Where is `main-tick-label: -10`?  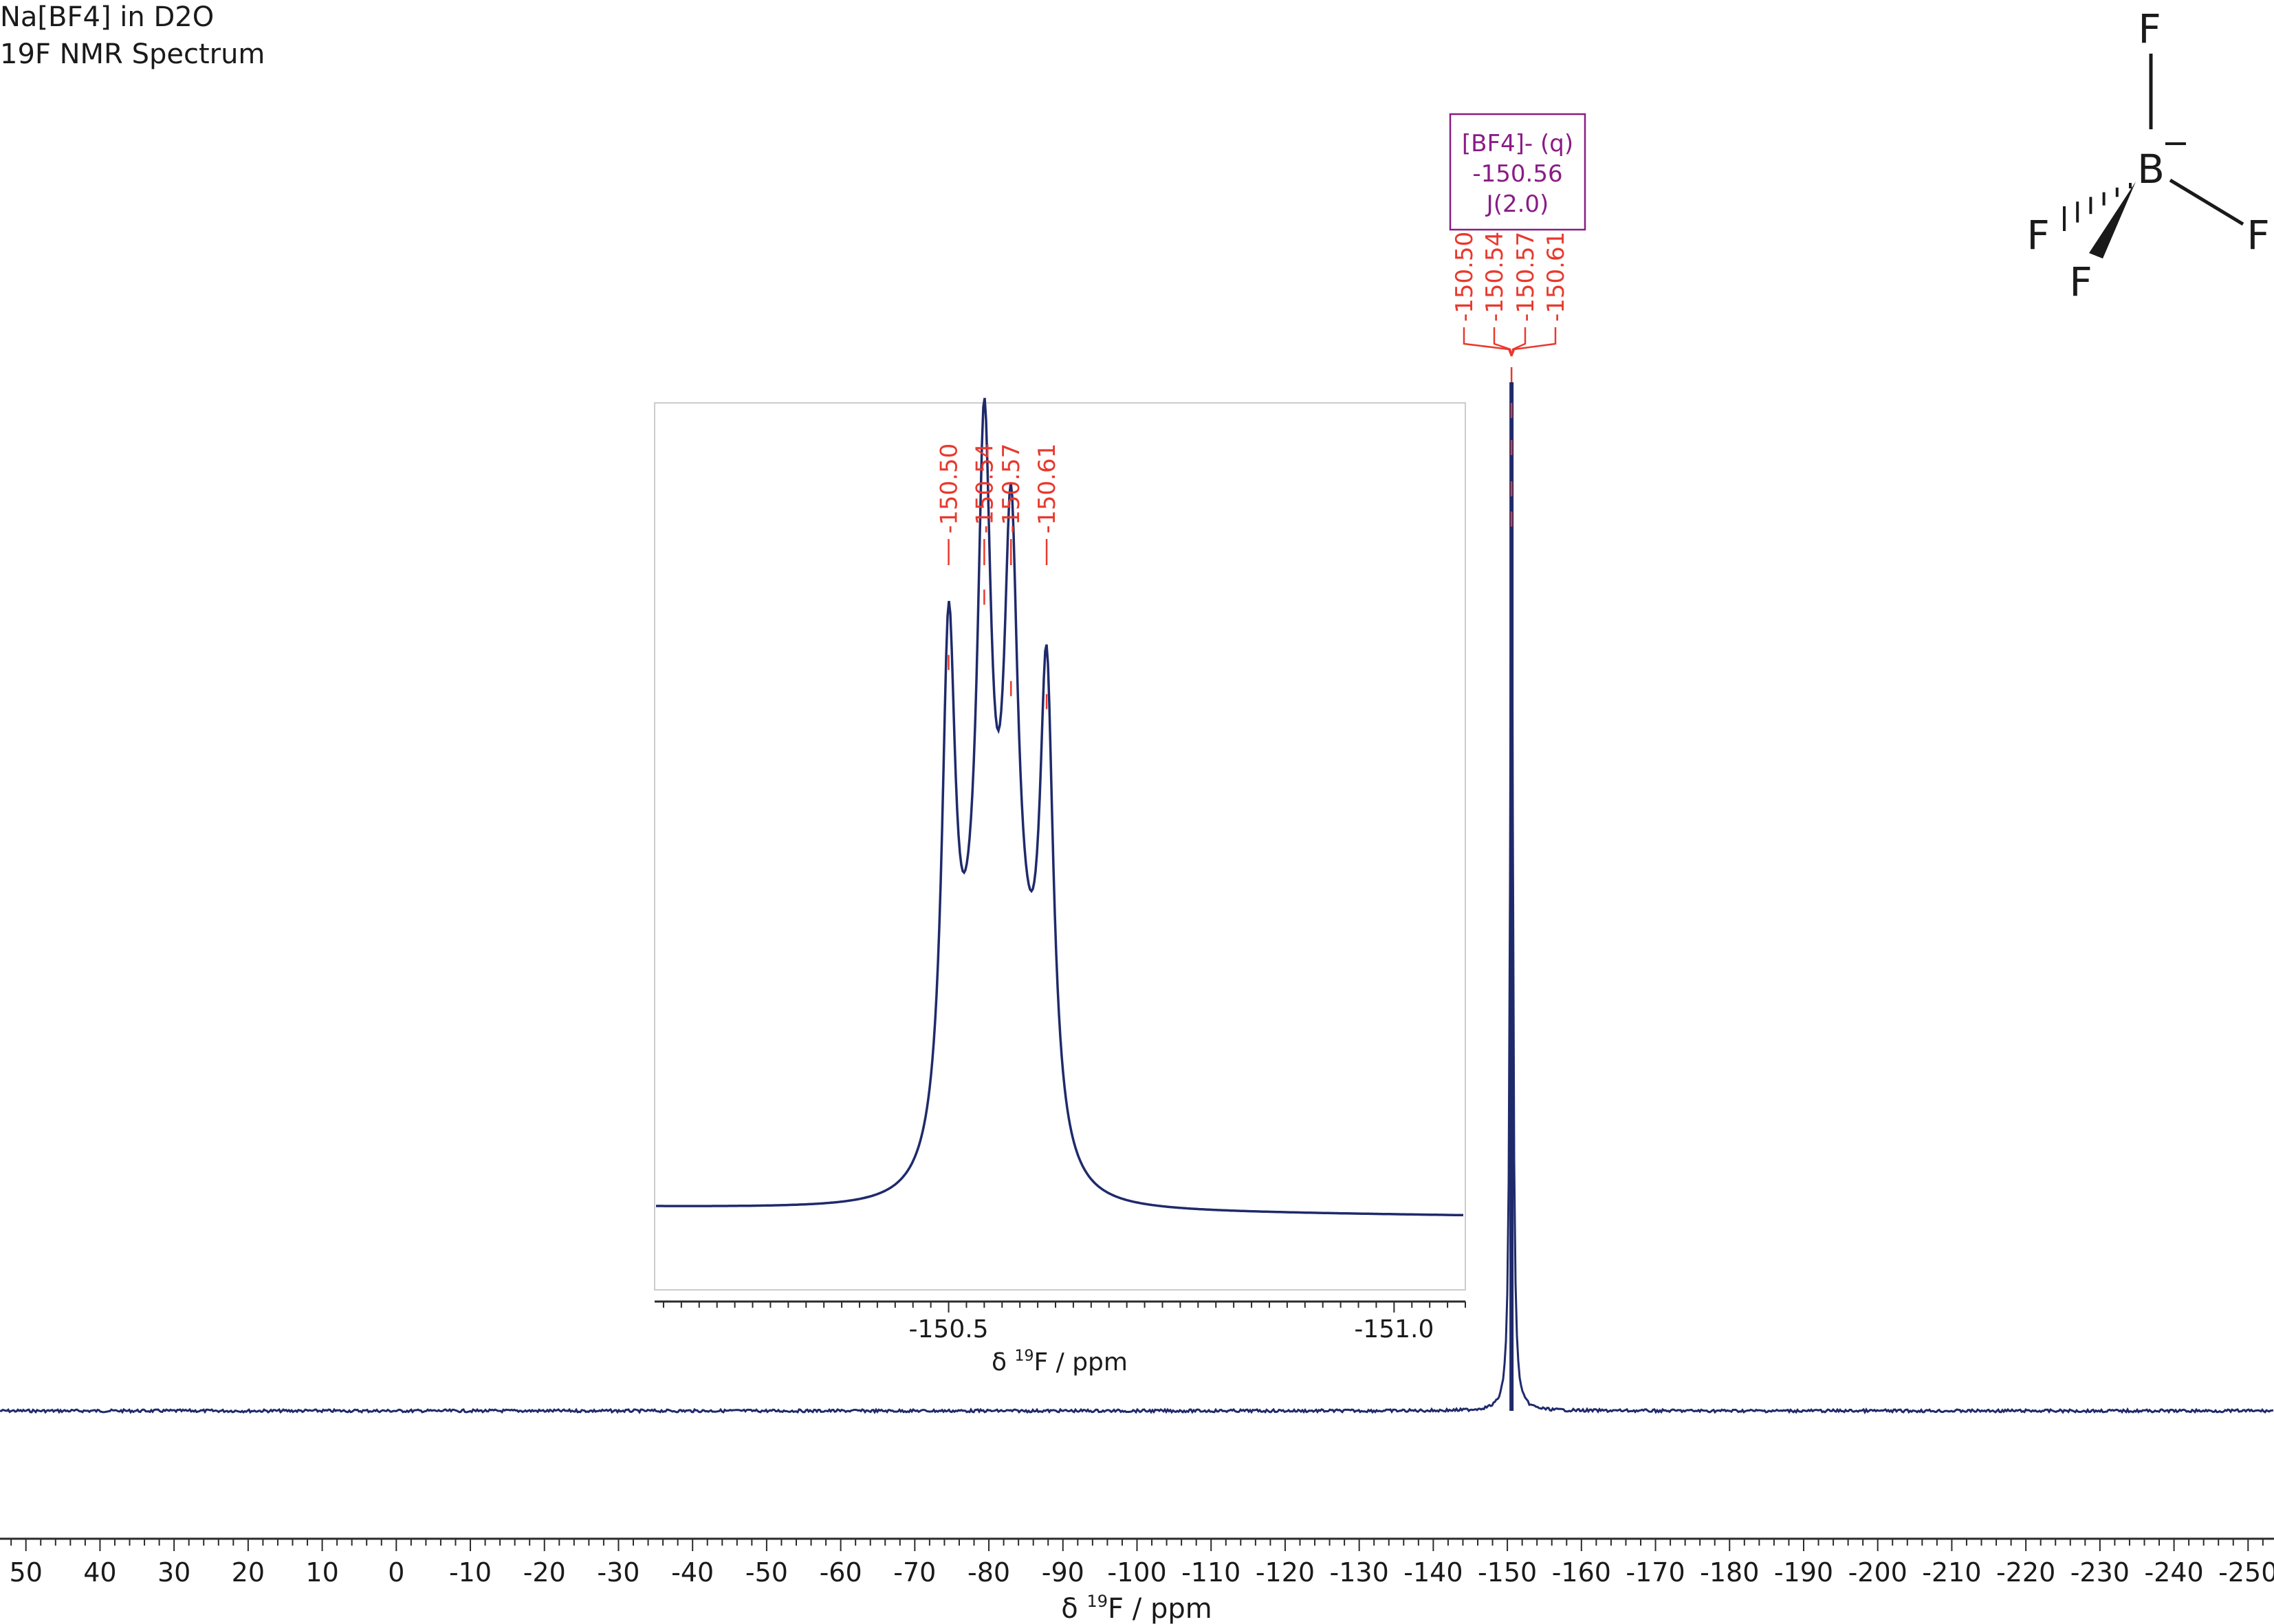 main-tick-label: -10 is located at coordinates (470, 1572).